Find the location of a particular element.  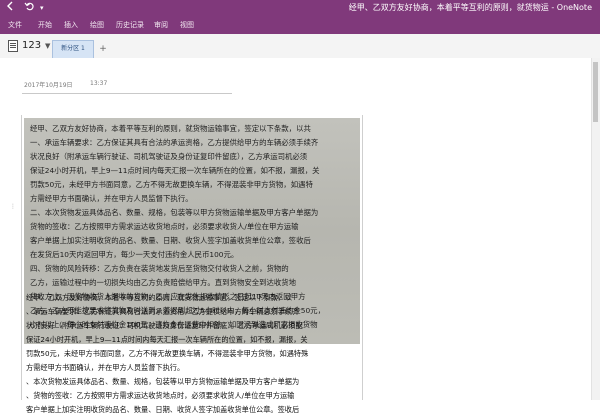

document-title: 经甲、乙双方友好协商，本着平等互利的原则，就货物运 - OneNote is located at coordinates (470, 7).